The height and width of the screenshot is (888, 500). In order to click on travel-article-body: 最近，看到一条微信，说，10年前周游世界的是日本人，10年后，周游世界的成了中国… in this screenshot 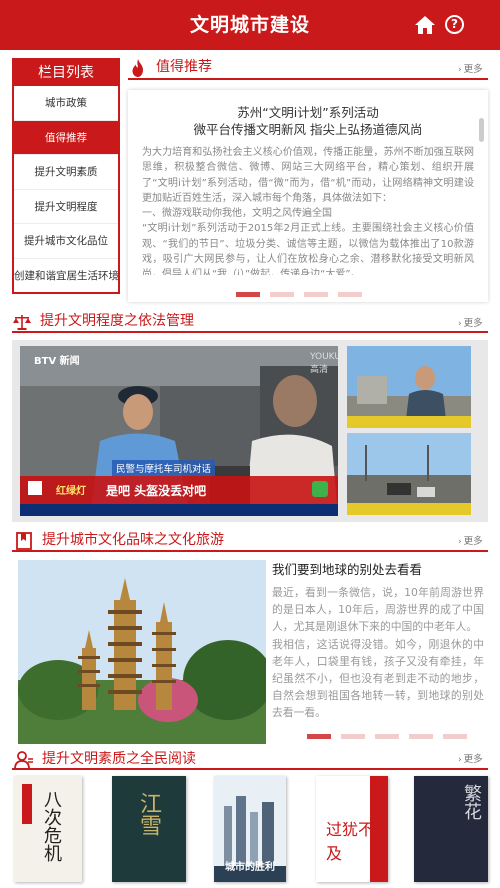, I will do `click(378, 653)`.